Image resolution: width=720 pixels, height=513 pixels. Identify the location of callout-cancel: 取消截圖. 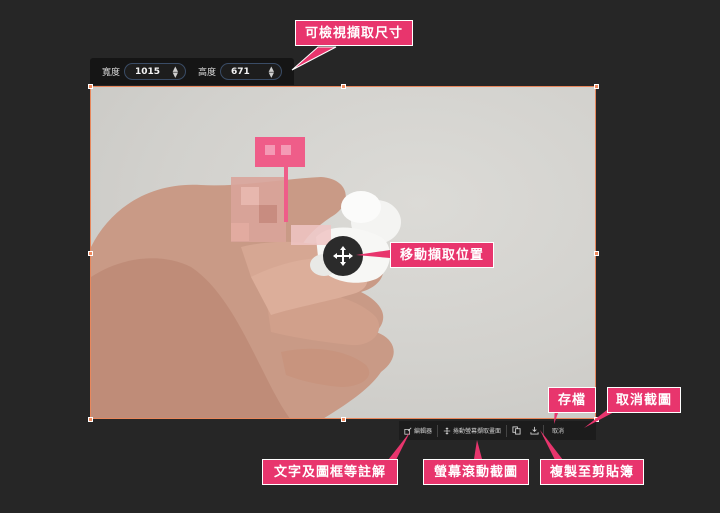
(644, 400).